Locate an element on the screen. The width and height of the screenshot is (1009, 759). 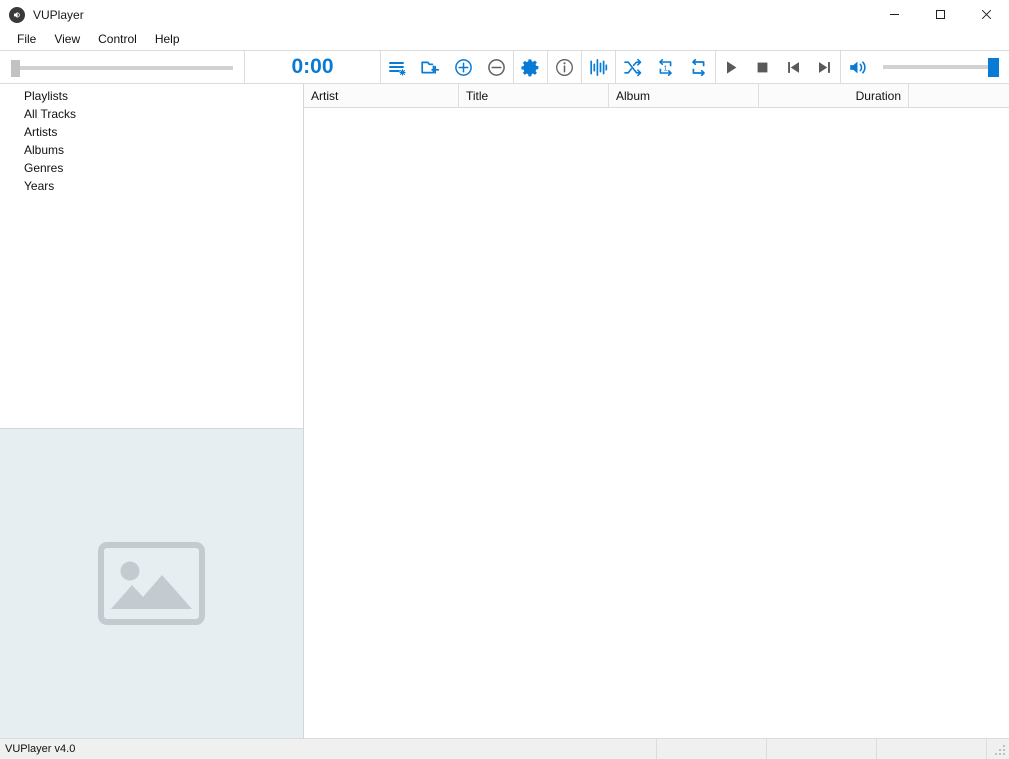
seek-slider-group is located at coordinates (122, 67).